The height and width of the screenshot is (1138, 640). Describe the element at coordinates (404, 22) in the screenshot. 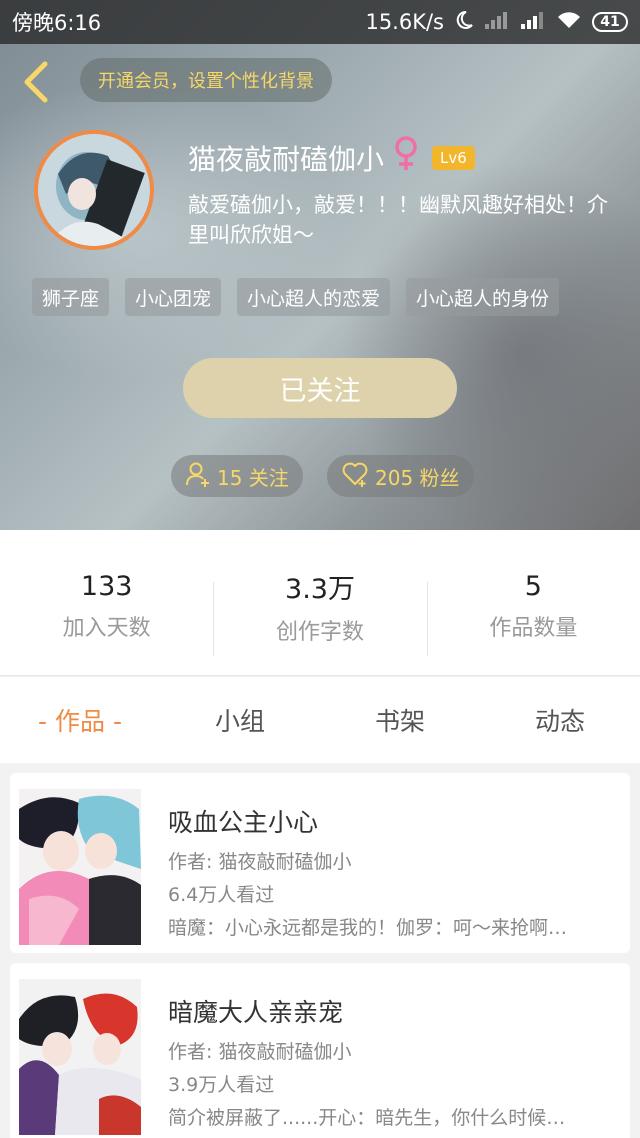

I see `network-speed: 15.6K/s` at that location.